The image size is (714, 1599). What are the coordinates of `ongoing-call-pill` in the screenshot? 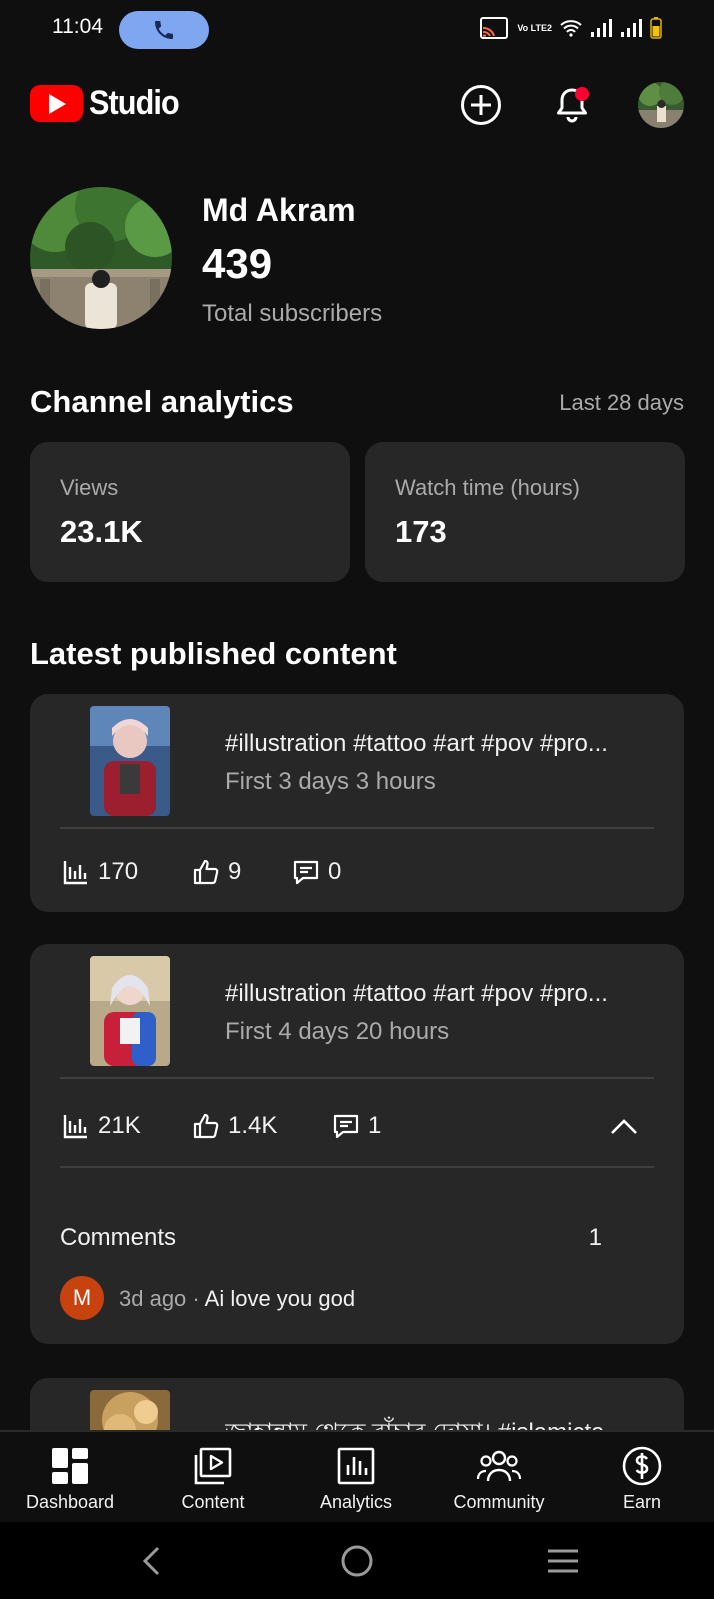 It's located at (164, 30).